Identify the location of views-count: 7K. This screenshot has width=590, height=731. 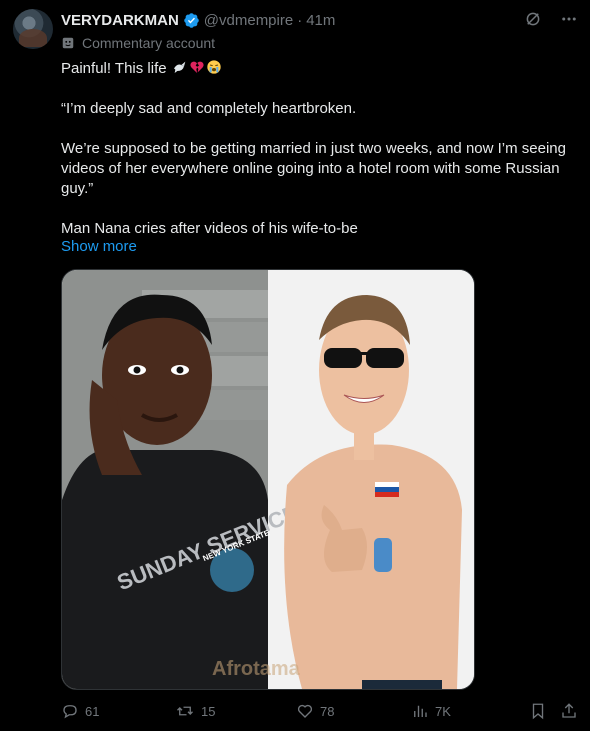
(443, 711).